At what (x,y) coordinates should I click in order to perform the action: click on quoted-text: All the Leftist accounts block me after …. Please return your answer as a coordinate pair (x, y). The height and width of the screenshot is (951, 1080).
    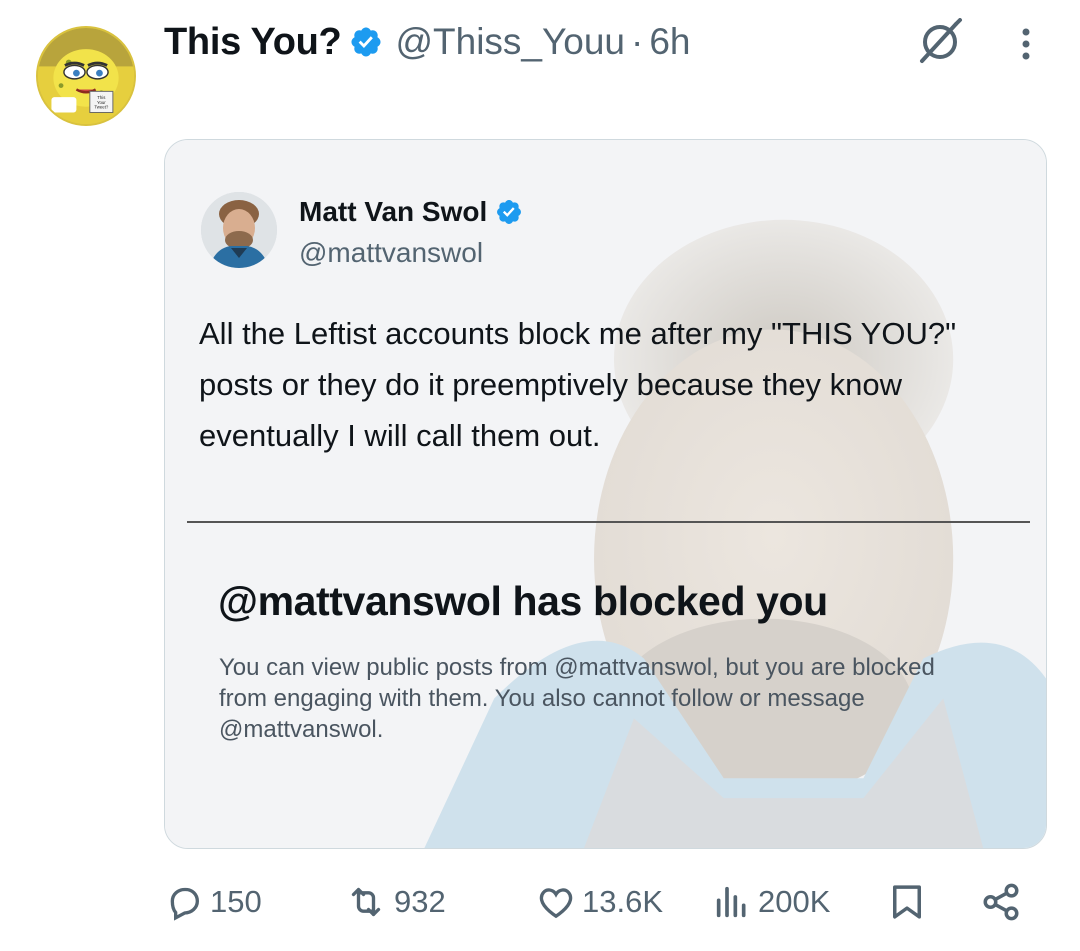
    Looking at the image, I should click on (578, 384).